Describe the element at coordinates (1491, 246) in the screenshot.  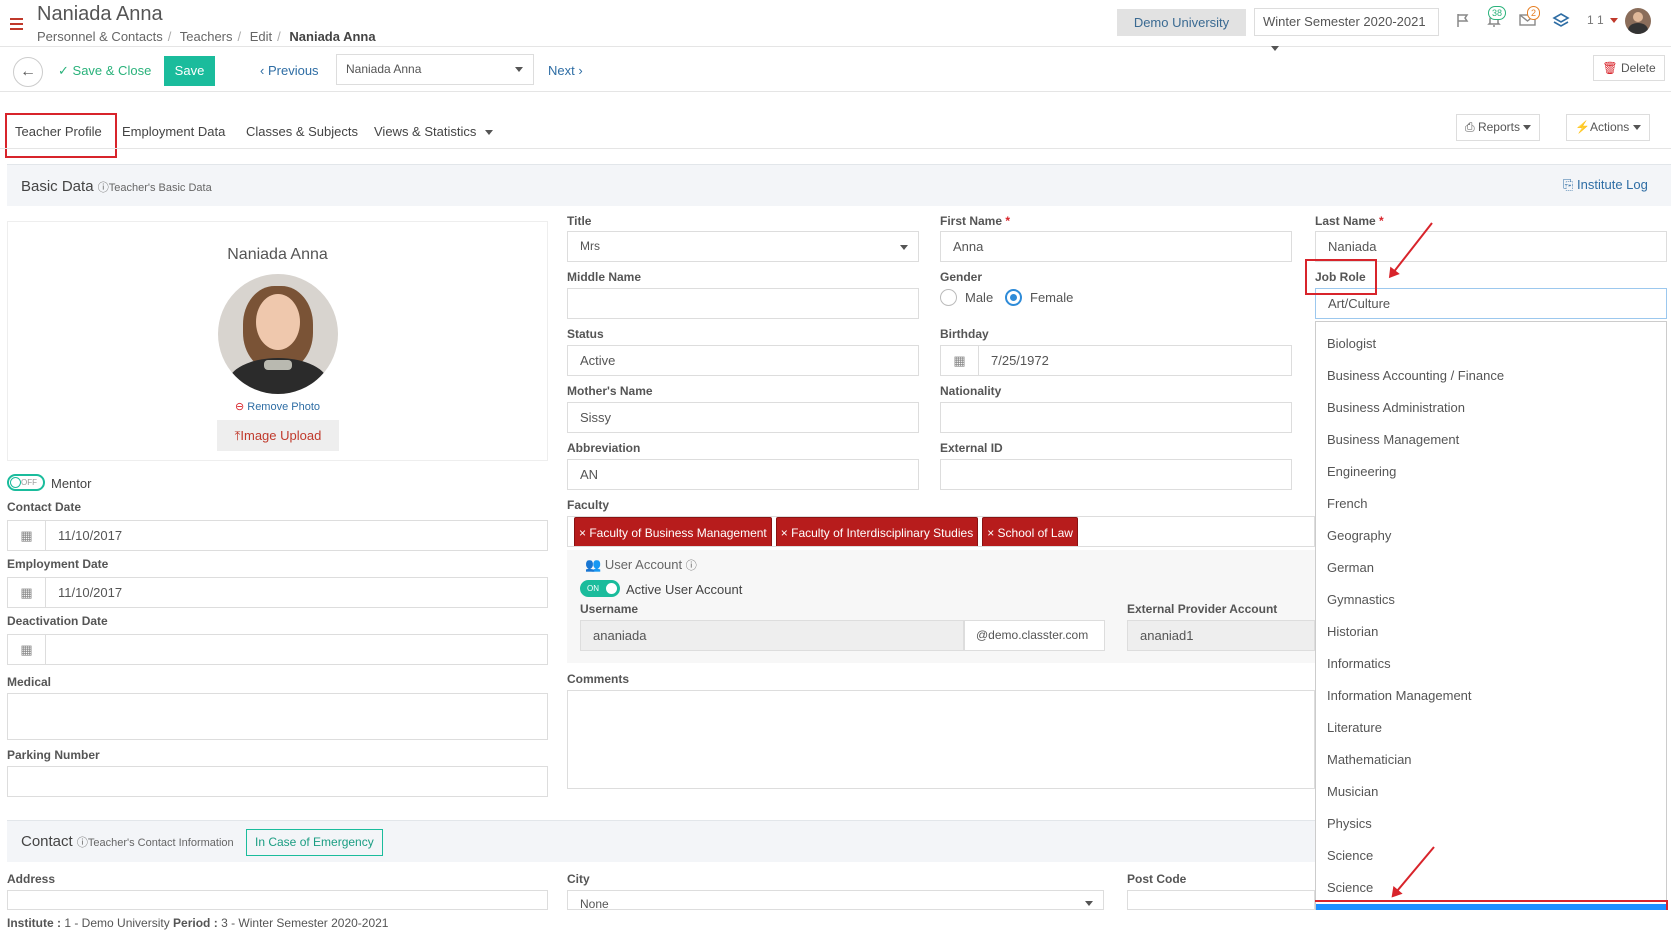
I see `last-name-input: Naniada` at that location.